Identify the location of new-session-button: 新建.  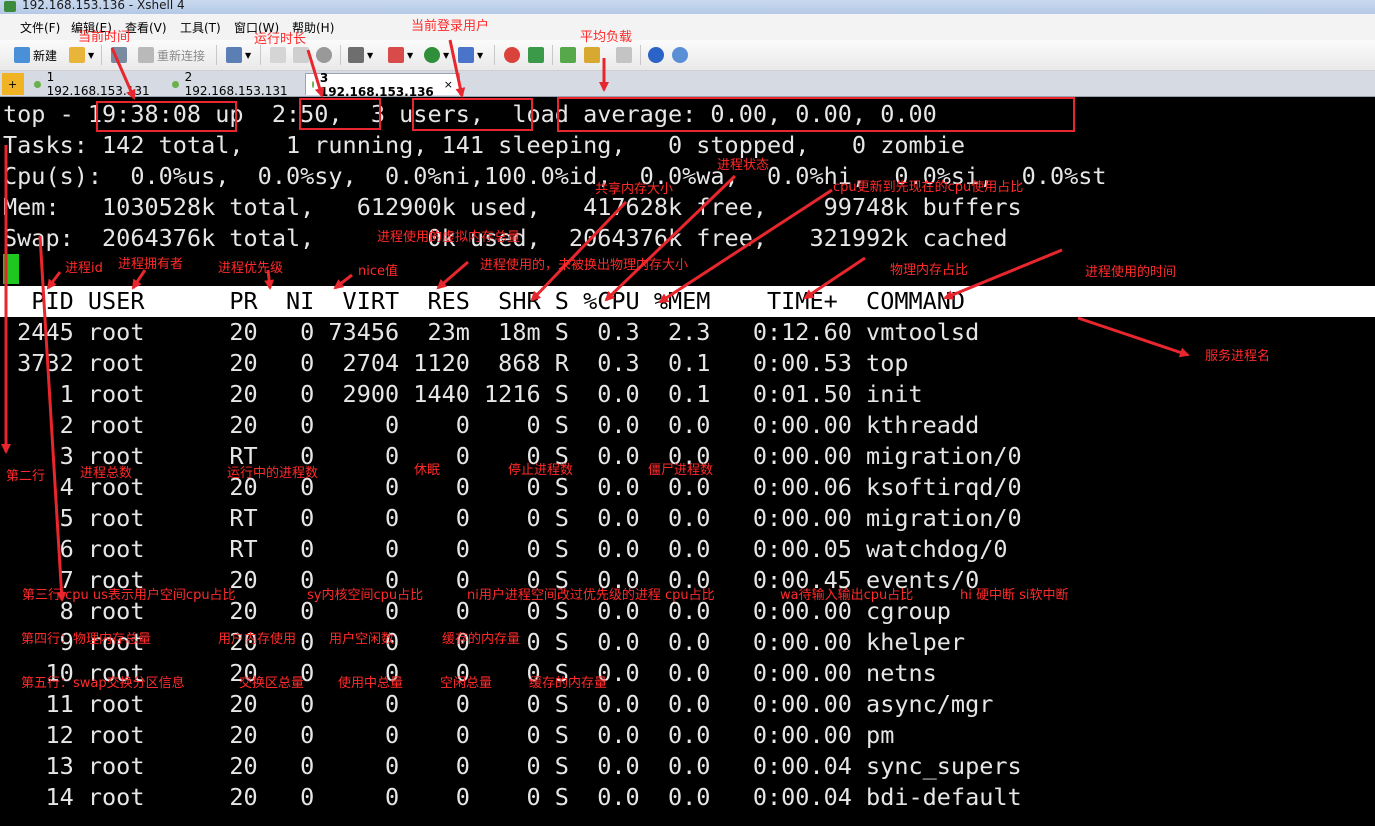
(35, 55).